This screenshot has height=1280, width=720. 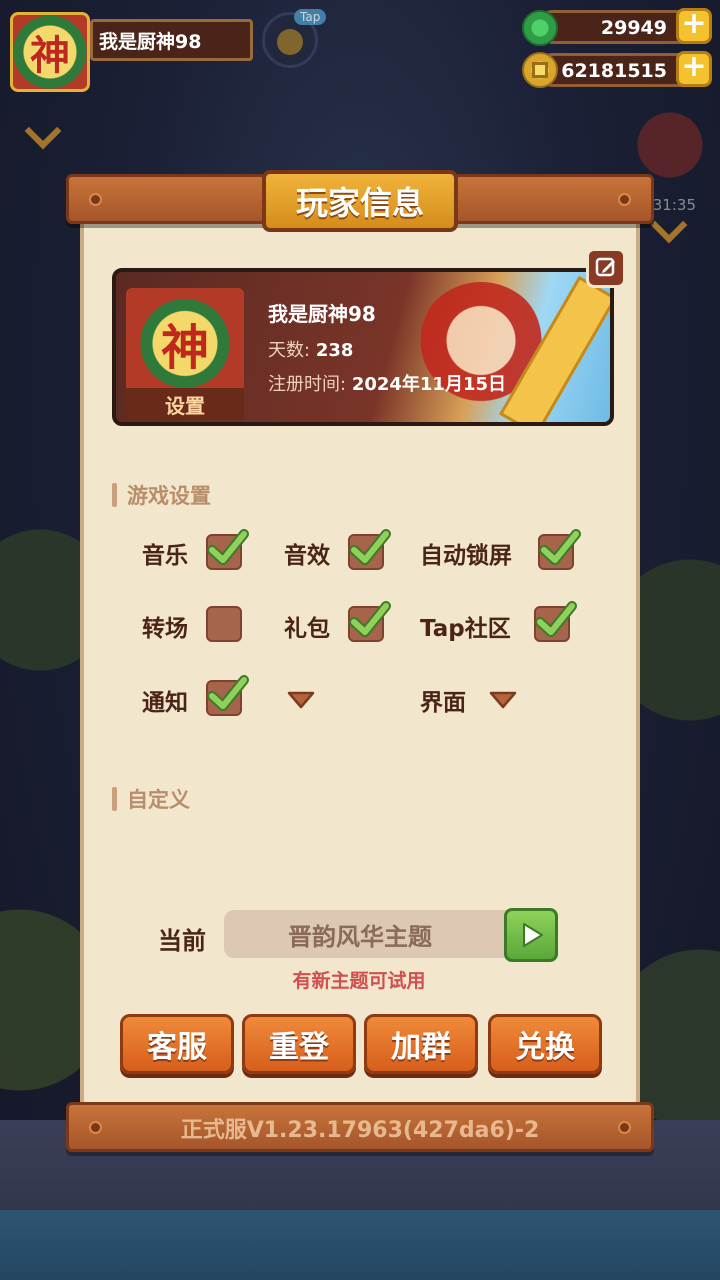 What do you see at coordinates (443, 703) in the screenshot?
I see `interface-label: 界面` at bounding box center [443, 703].